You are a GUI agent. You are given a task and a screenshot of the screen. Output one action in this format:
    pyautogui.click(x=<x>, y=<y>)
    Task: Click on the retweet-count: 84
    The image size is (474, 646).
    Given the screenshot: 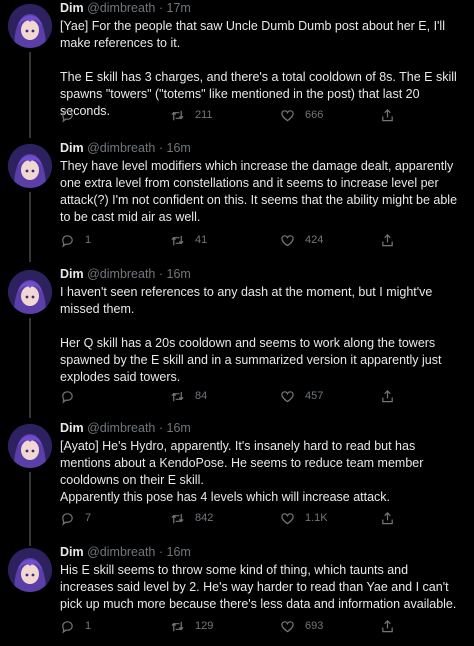 What is the action you would take?
    pyautogui.click(x=201, y=396)
    